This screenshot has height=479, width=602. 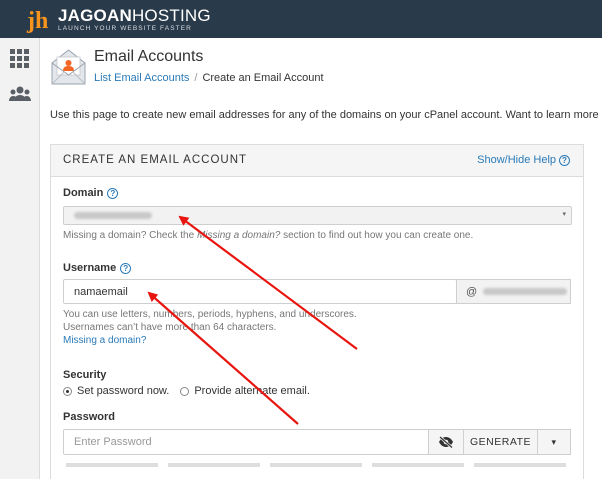 I want to click on page-title: Email Accounts, so click(x=149, y=56).